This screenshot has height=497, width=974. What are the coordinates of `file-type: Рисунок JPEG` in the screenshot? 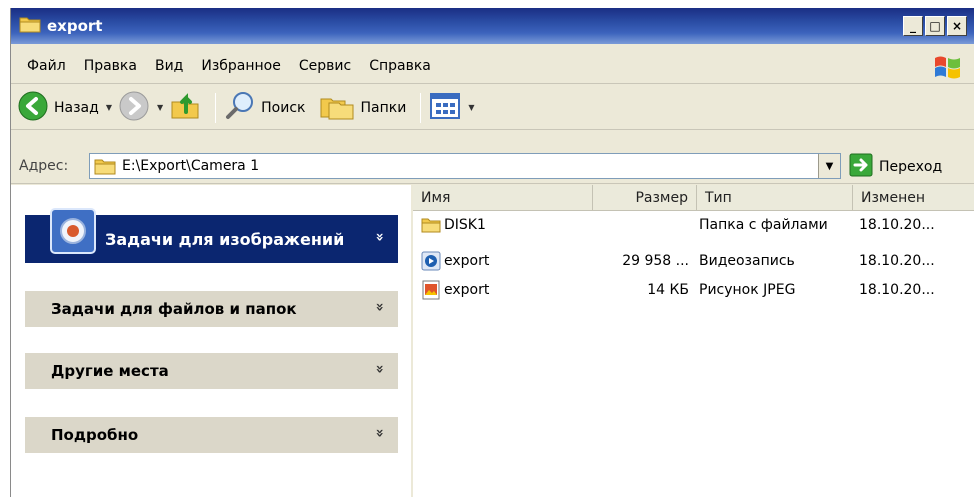 It's located at (747, 290).